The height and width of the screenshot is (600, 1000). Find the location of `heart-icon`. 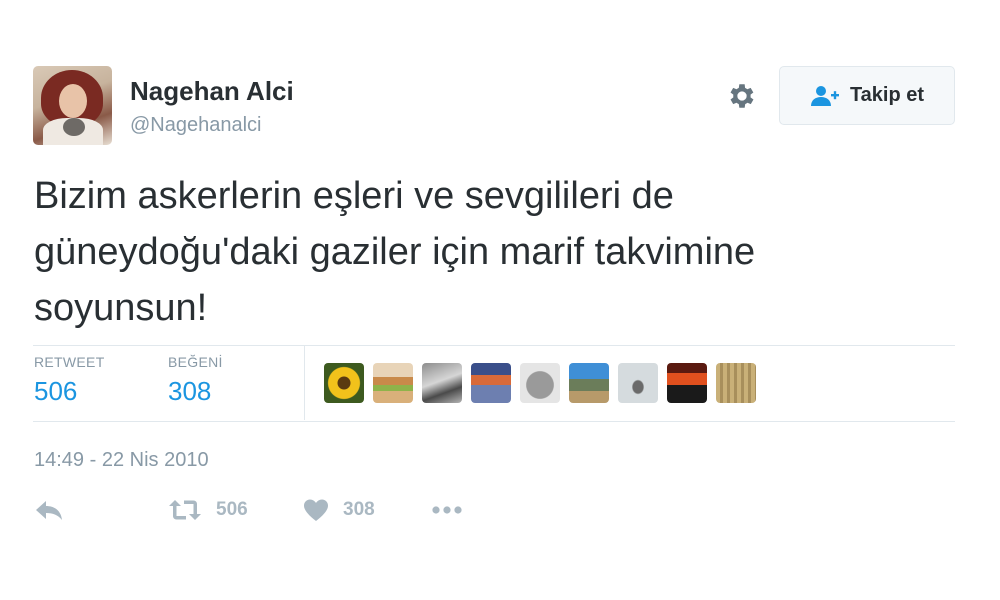

heart-icon is located at coordinates (316, 510).